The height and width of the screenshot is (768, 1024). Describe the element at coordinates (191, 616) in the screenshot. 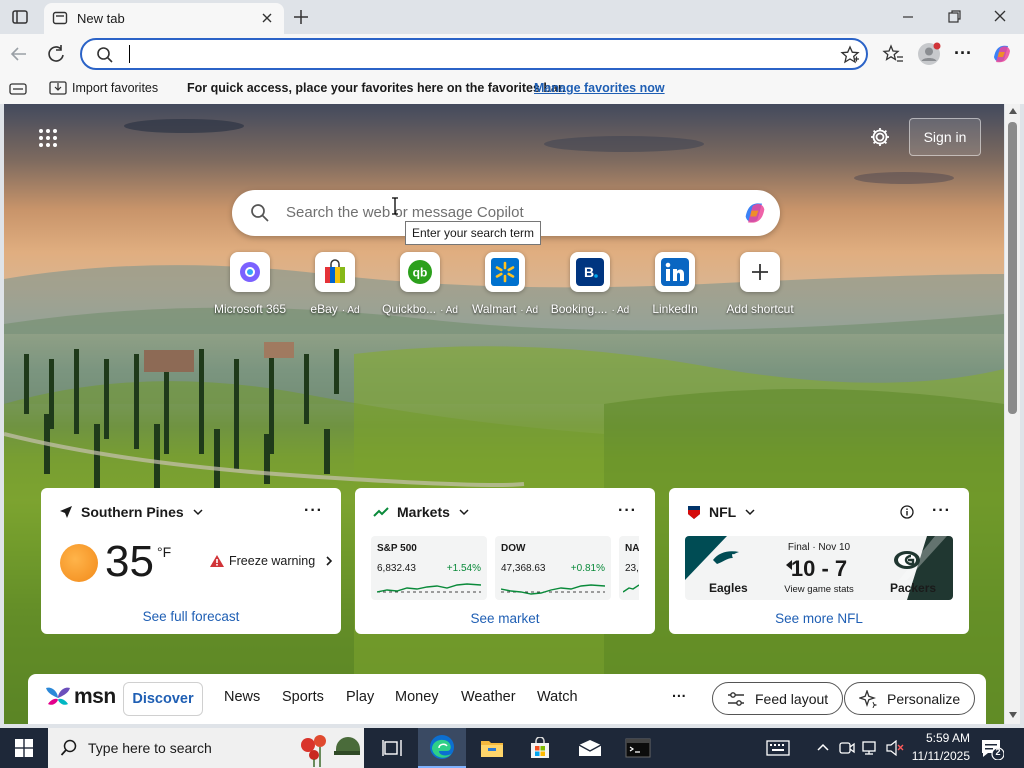

I see `see-full-forecast-link: See full forecast` at that location.